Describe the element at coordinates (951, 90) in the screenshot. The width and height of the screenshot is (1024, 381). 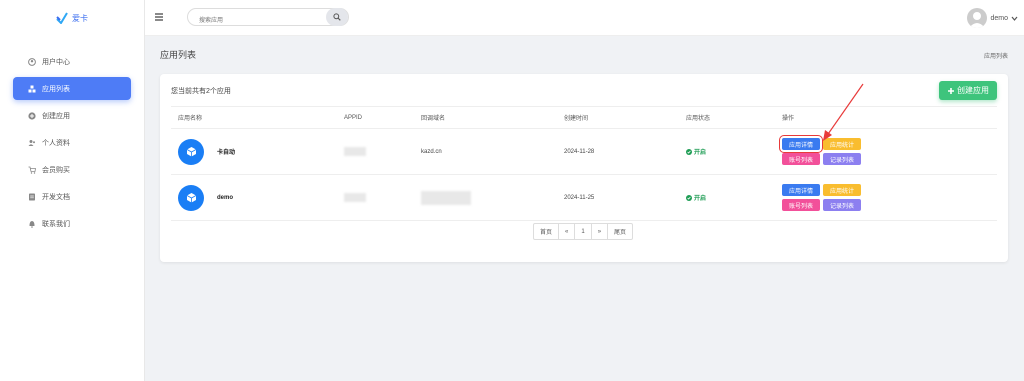
I see `plus-icon` at that location.